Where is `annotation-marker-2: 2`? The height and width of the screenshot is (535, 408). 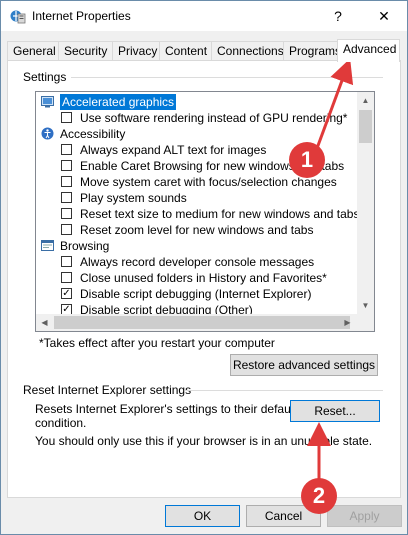 annotation-marker-2: 2 is located at coordinates (319, 496).